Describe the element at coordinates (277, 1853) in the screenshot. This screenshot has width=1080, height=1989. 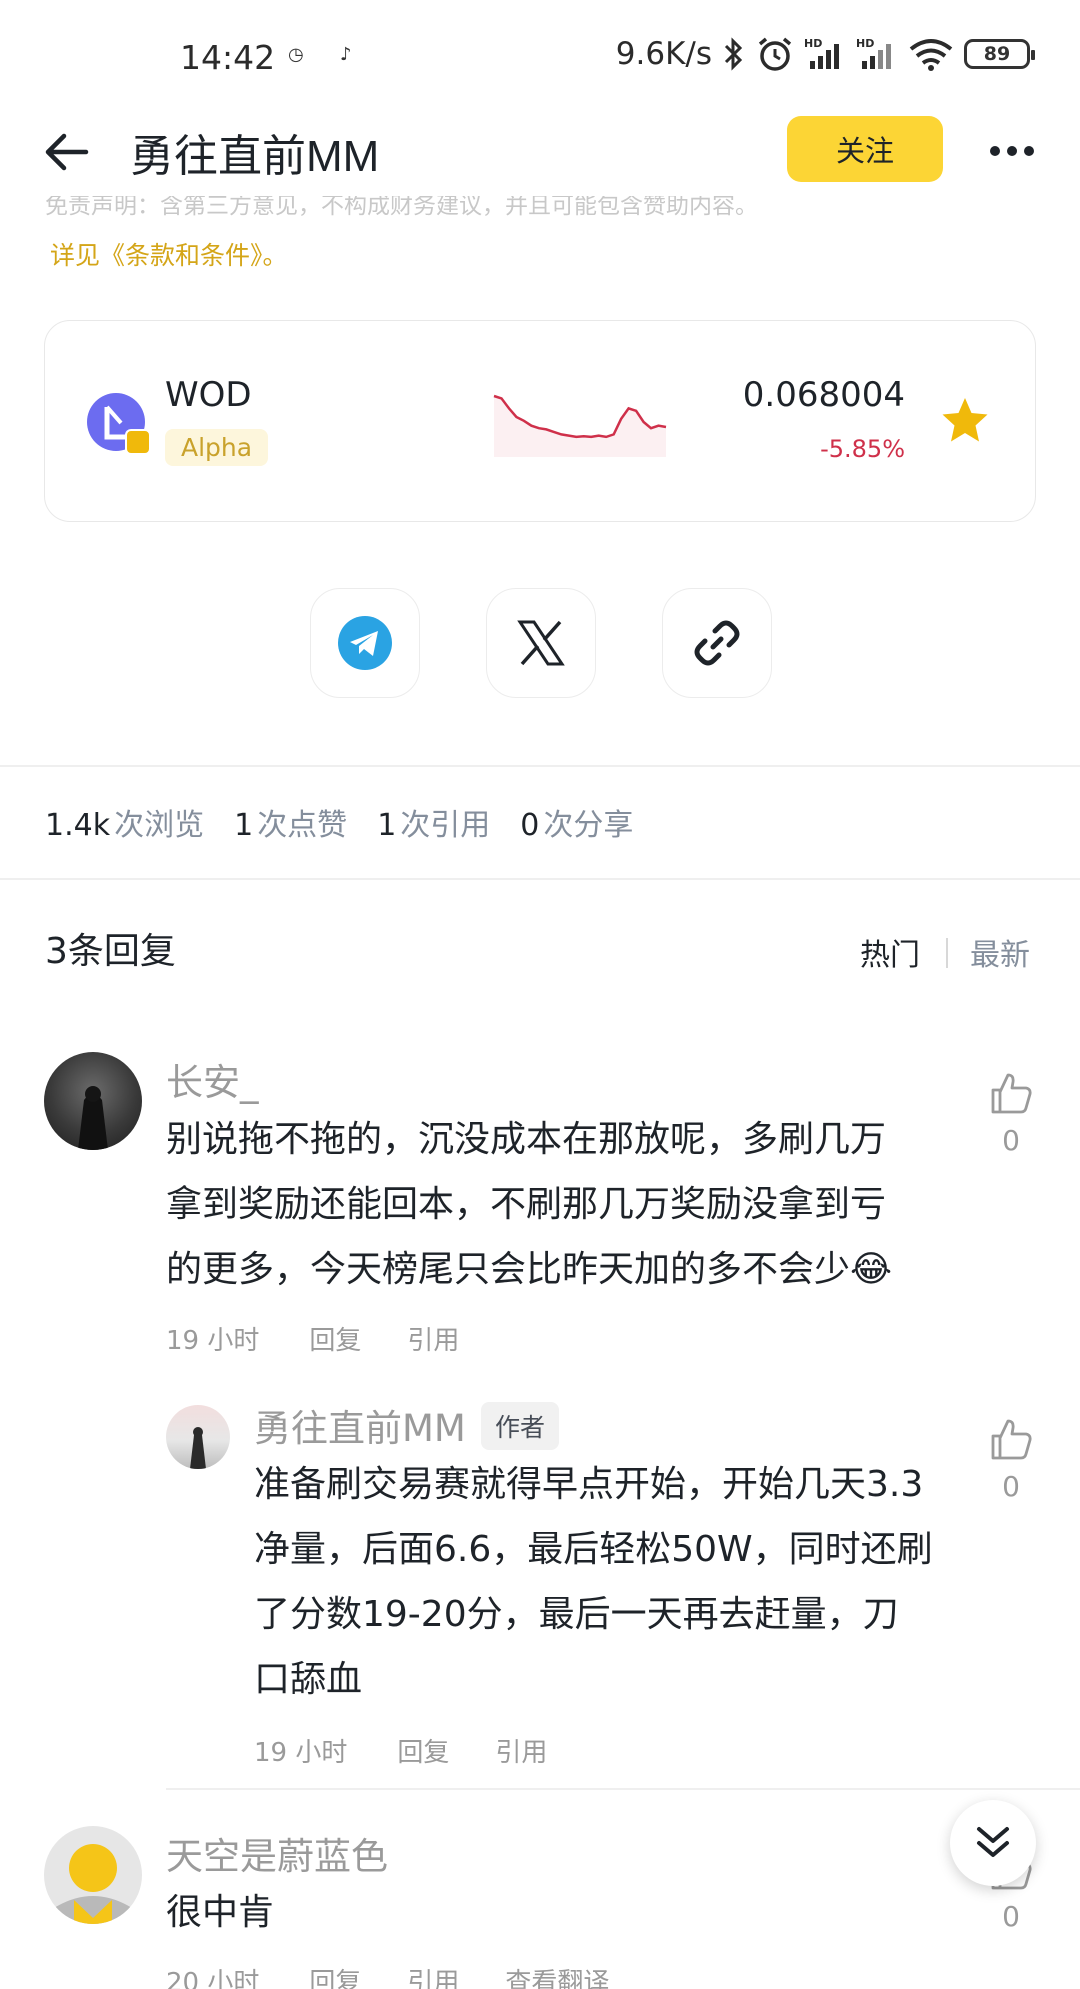
I see `comment-author: 天空是蔚蓝色` at that location.